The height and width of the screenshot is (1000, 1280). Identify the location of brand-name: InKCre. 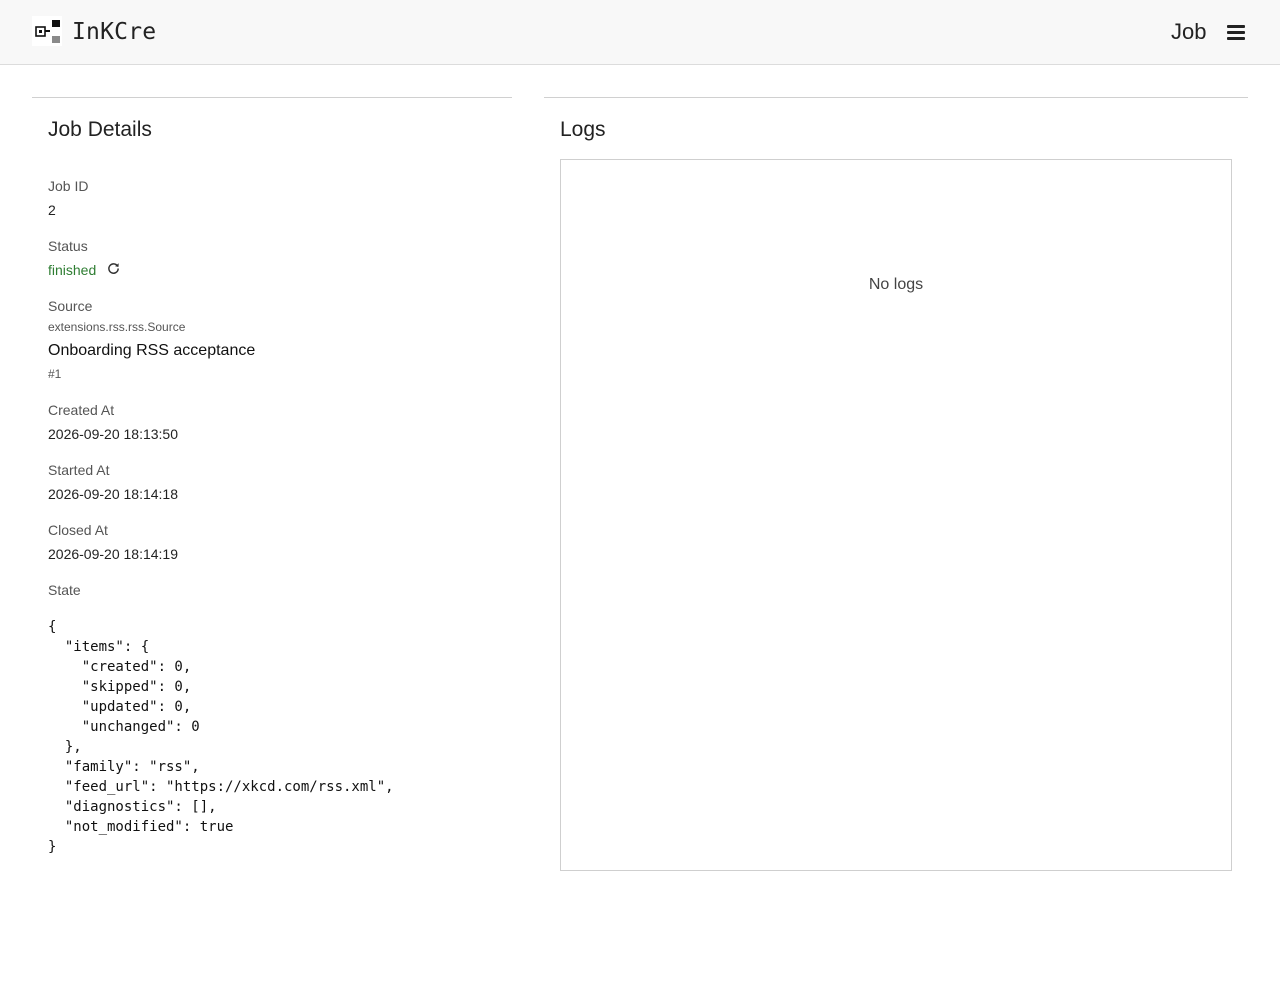
(114, 32).